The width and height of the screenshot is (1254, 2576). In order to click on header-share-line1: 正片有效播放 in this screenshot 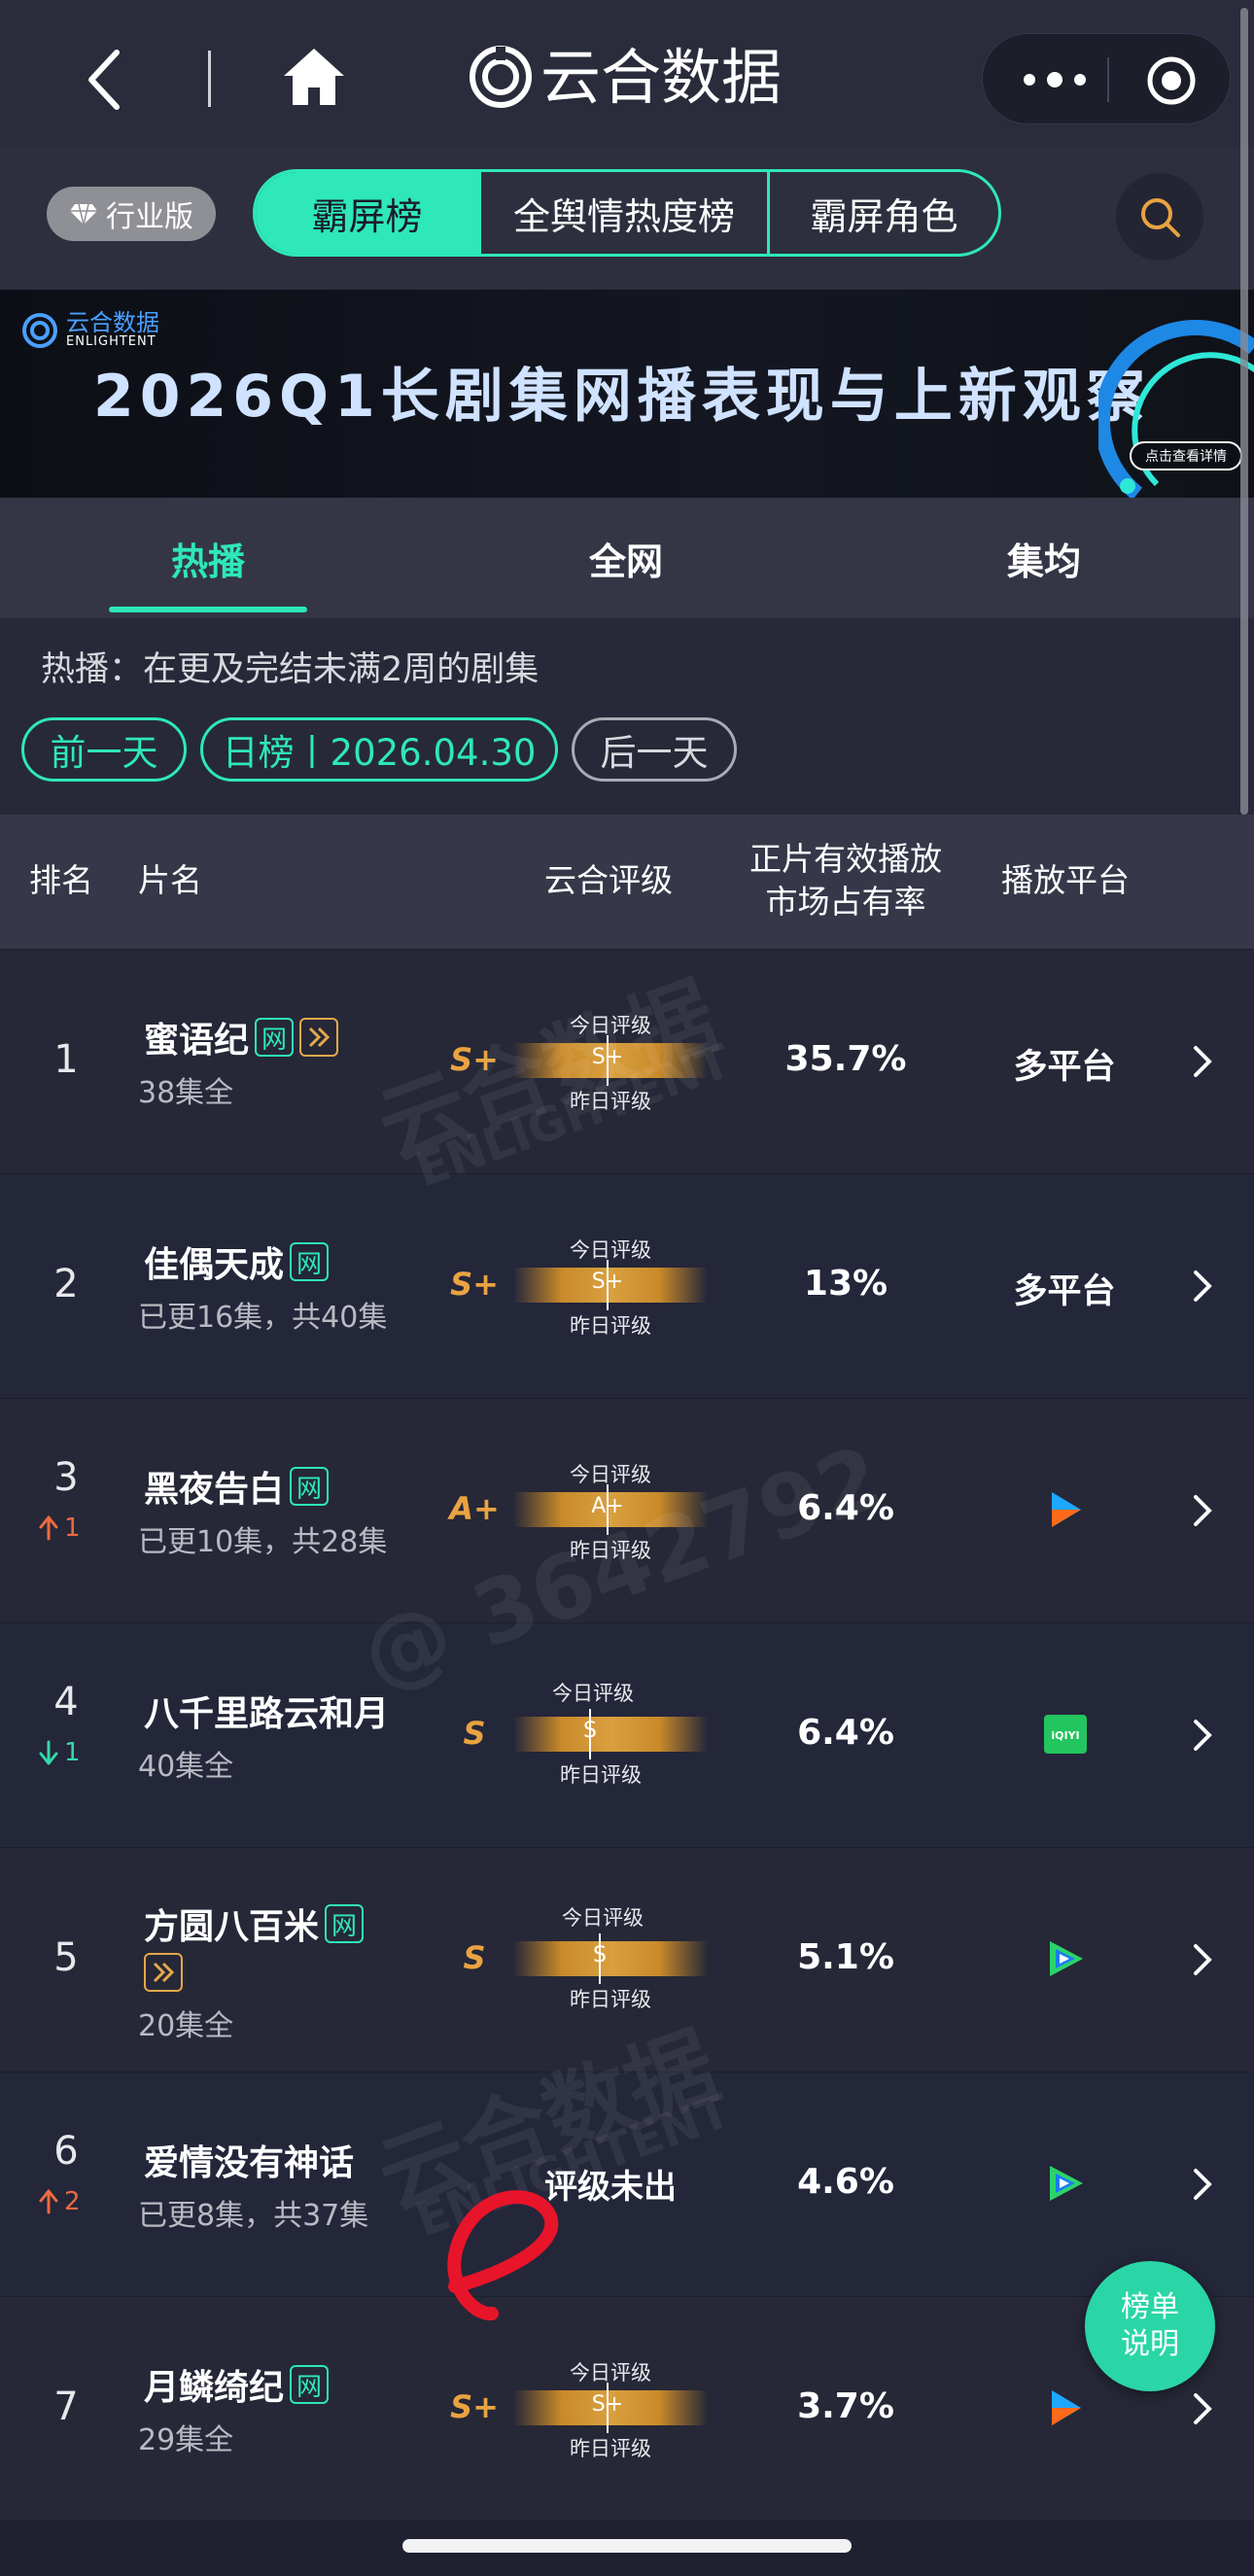, I will do `click(845, 859)`.